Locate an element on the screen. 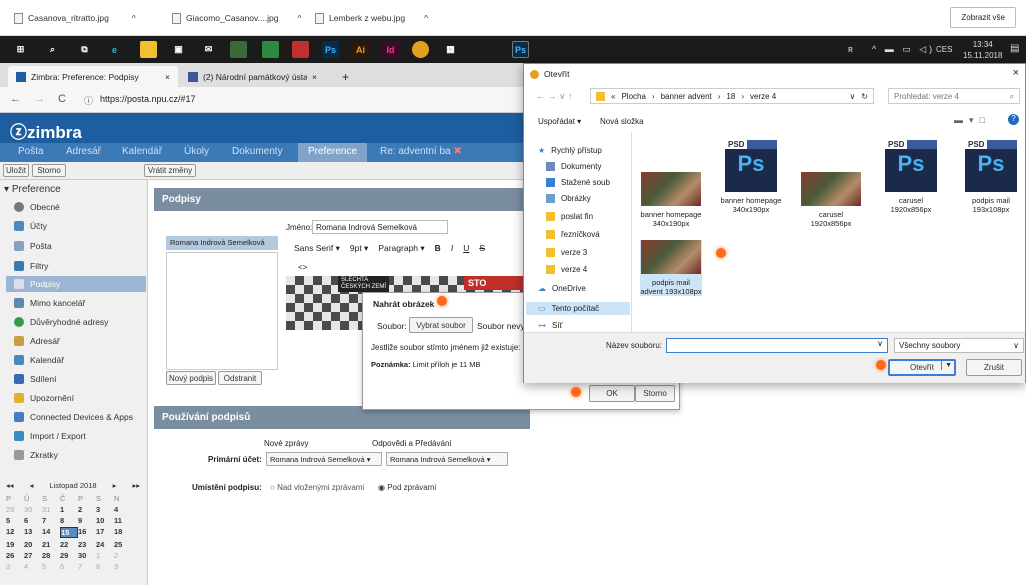 The width and height of the screenshot is (1026, 585). calendar-day: 30 is located at coordinates (87, 555).